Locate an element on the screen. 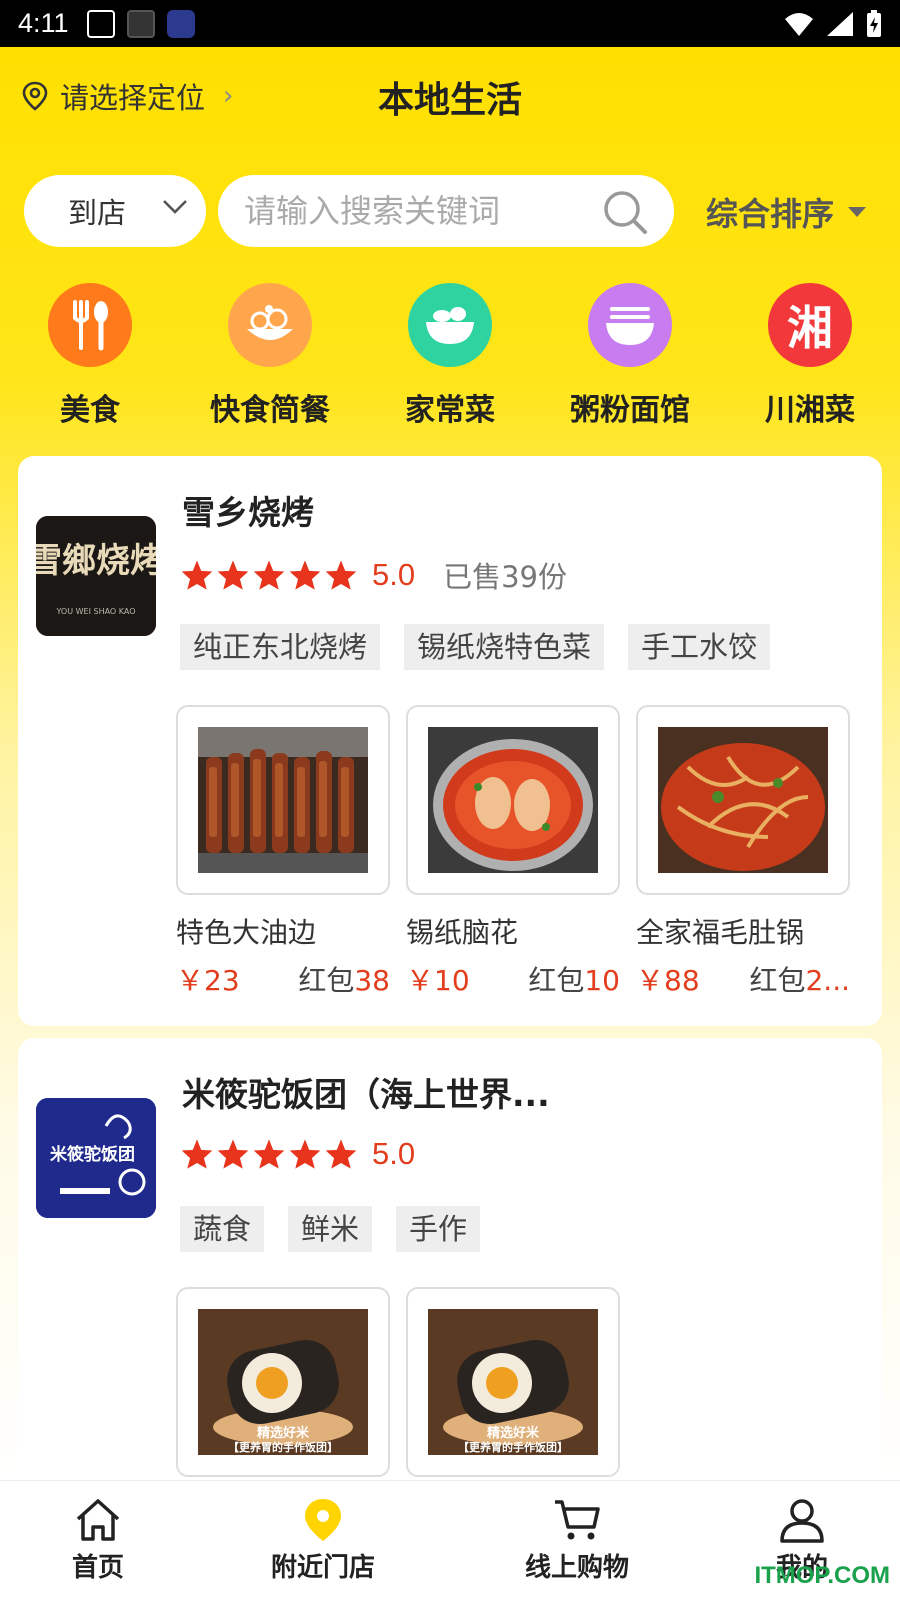 This screenshot has width=900, height=1600. product-name: 特色大油边 is located at coordinates (246, 932).